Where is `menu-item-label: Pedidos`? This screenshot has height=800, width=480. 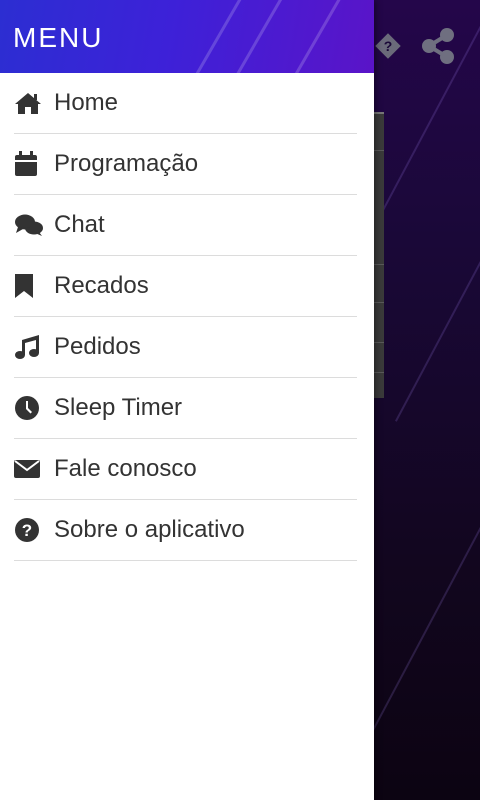
menu-item-label: Pedidos is located at coordinates (97, 346).